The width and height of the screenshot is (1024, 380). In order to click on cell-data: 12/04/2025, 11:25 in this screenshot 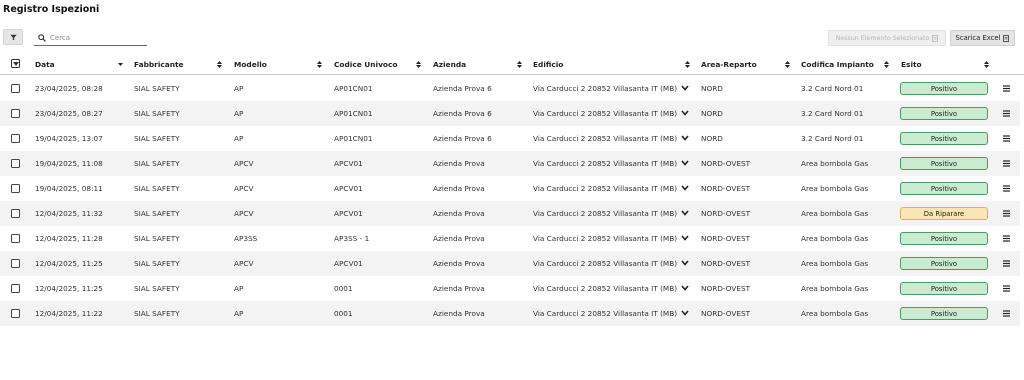, I will do `click(69, 263)`.